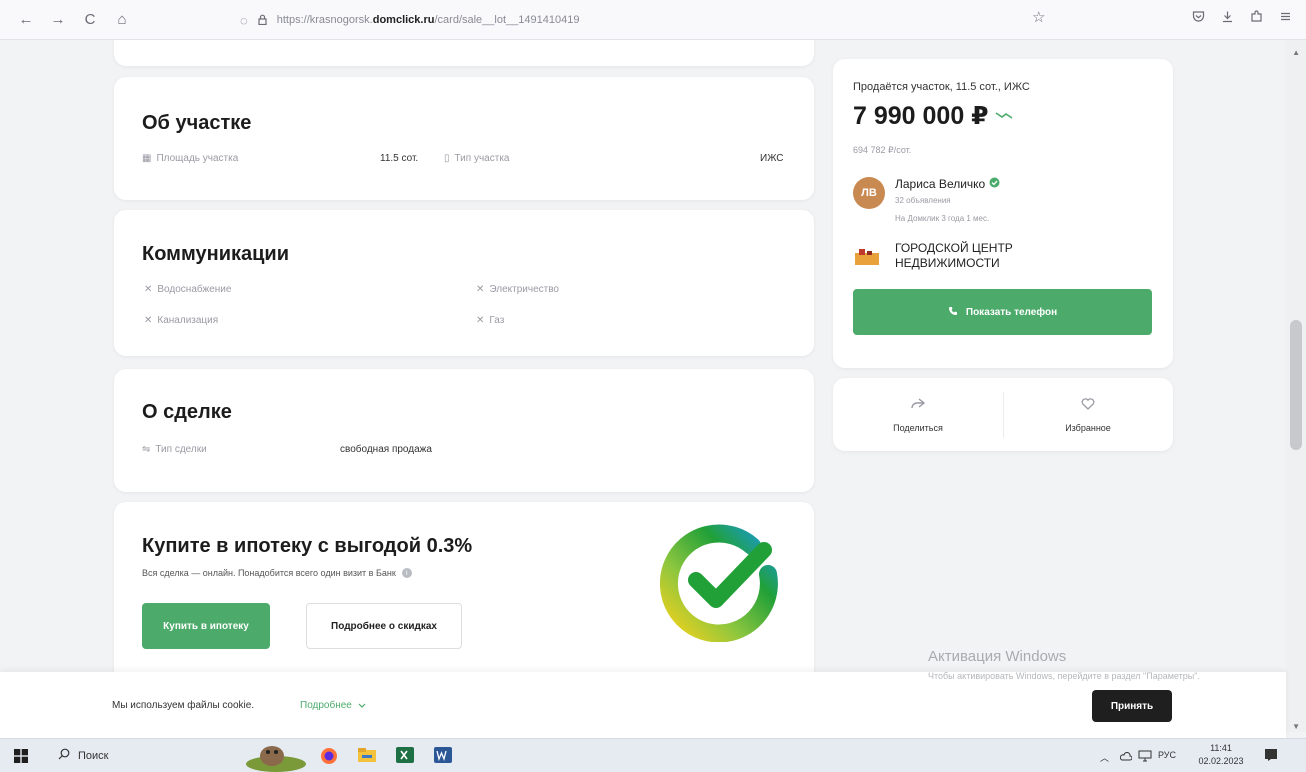 The height and width of the screenshot is (772, 1306). I want to click on comm-item-sewer: ✕ Канализация, so click(181, 320).